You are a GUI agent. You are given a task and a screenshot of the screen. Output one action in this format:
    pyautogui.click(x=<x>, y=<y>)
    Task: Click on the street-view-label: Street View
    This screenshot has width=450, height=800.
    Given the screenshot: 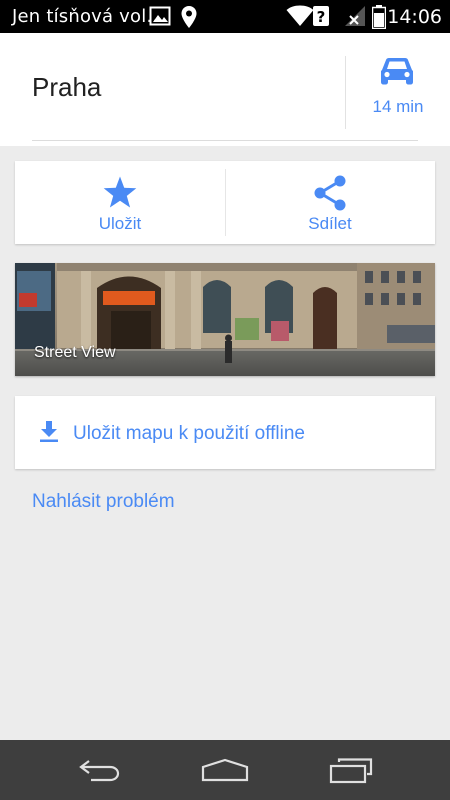 What is the action you would take?
    pyautogui.click(x=75, y=352)
    